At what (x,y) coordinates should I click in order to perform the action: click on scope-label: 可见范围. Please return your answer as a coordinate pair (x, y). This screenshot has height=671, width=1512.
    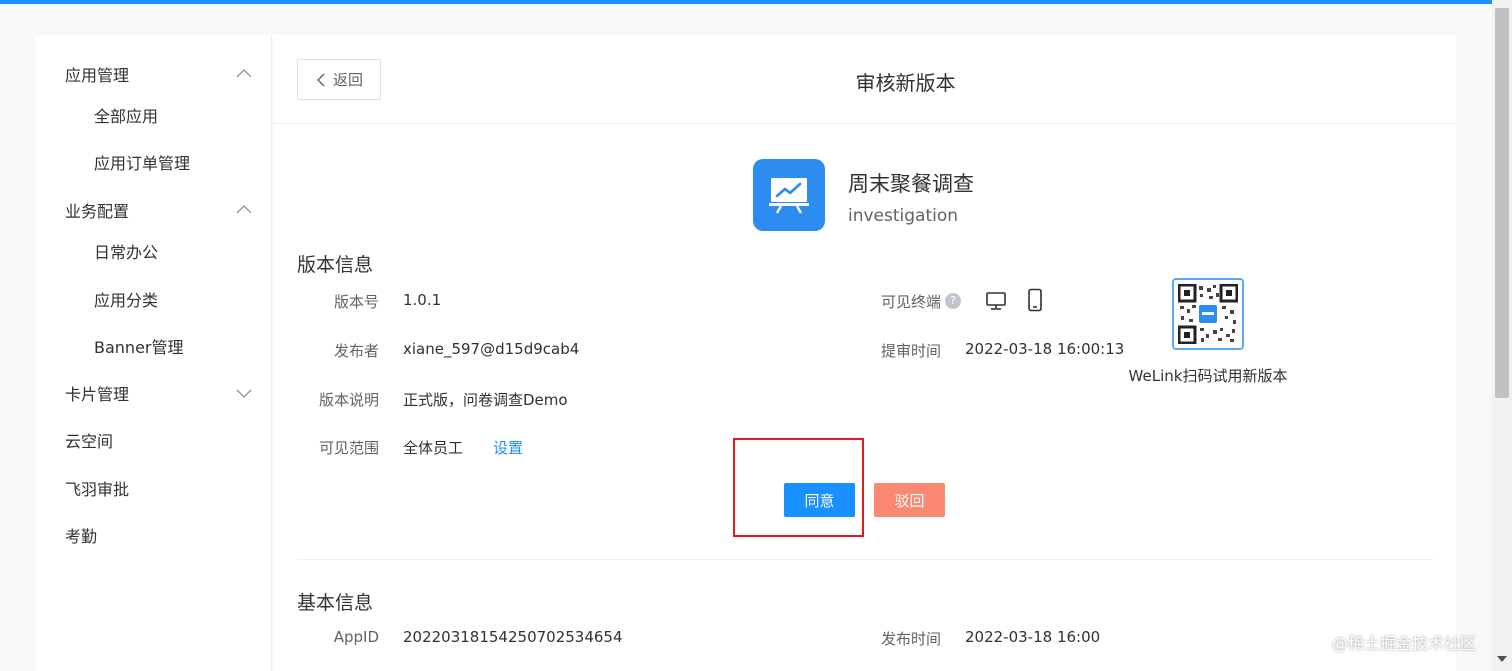
    Looking at the image, I should click on (348, 448).